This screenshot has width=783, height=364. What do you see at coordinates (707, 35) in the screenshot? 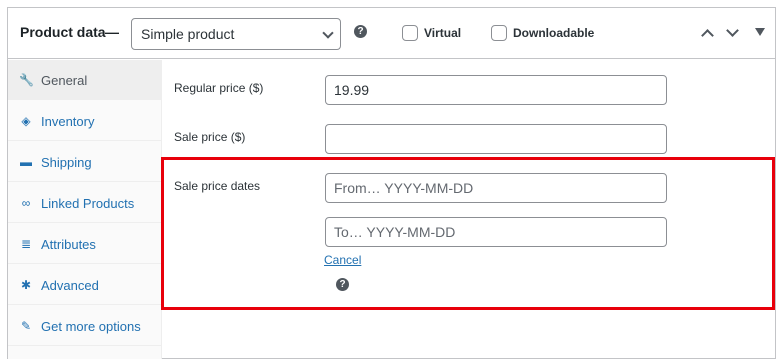
I see `move-up-icon` at bounding box center [707, 35].